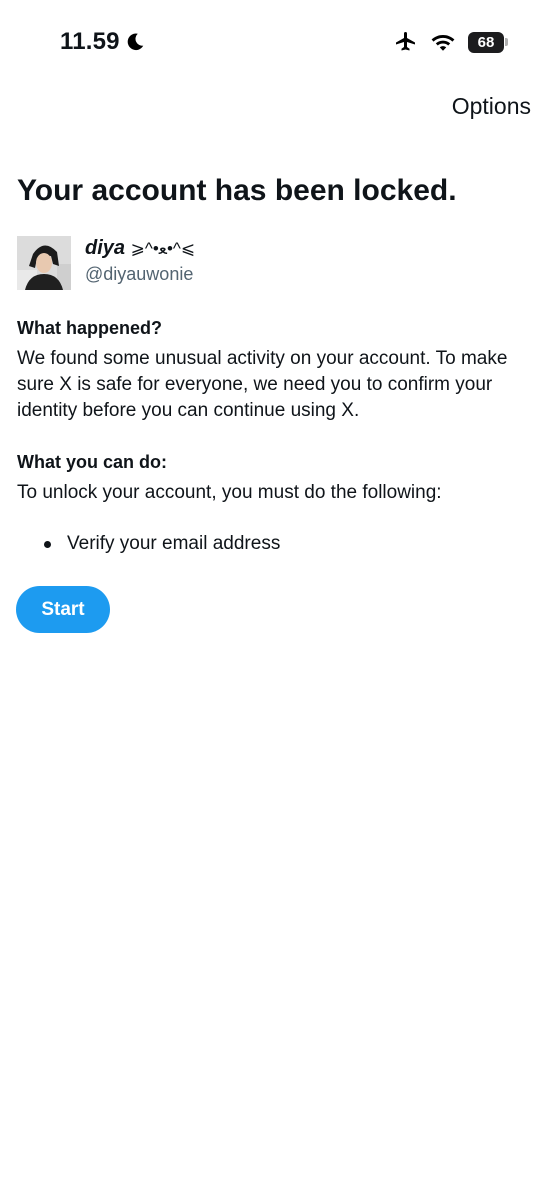 The width and height of the screenshot is (554, 1200). What do you see at coordinates (105, 248) in the screenshot?
I see `display-name-text: diya` at bounding box center [105, 248].